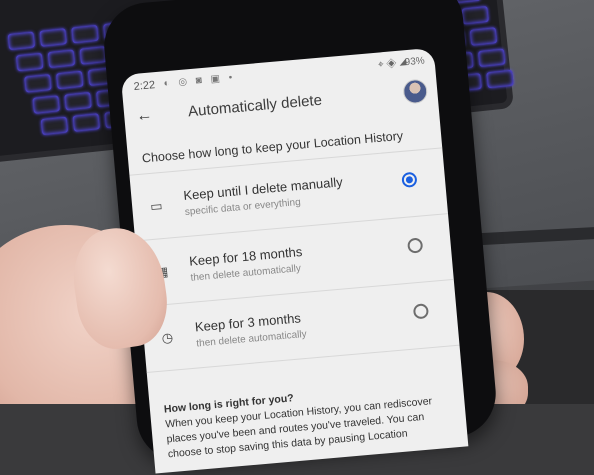  I want to click on radio-button-selected, so click(409, 179).